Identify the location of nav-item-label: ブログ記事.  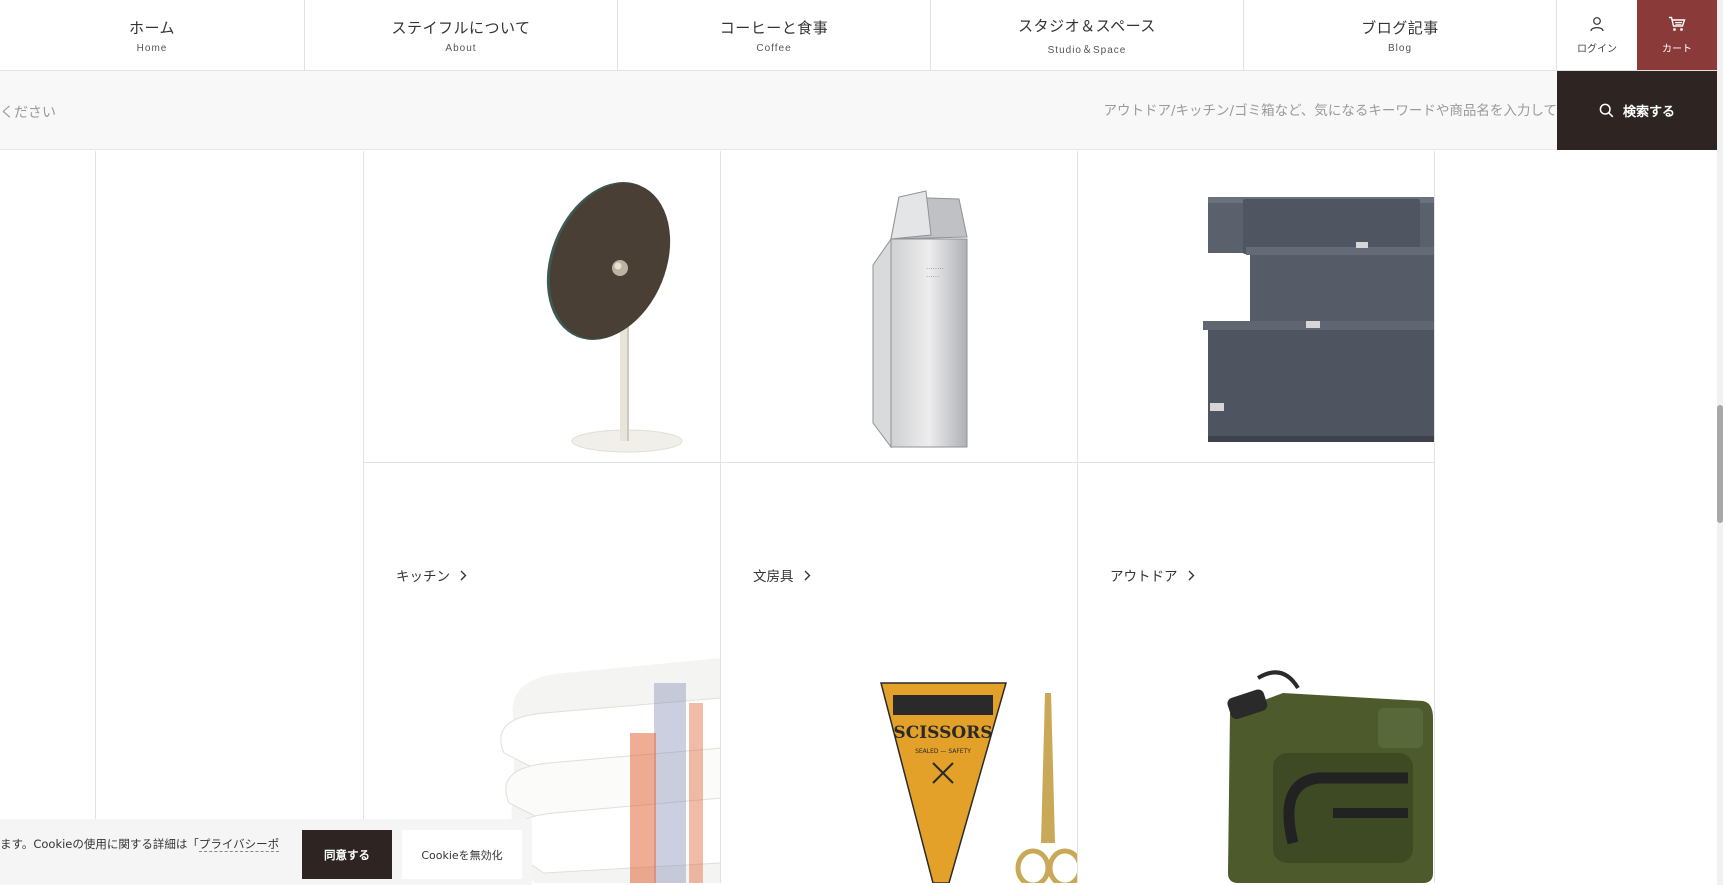
(1400, 27).